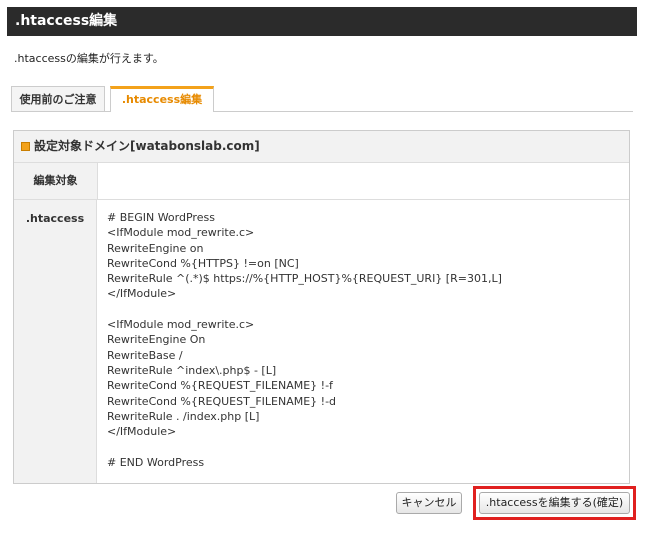  Describe the element at coordinates (554, 503) in the screenshot. I see `confirm-edit-button: .htaccessを編集する(確定)` at that location.